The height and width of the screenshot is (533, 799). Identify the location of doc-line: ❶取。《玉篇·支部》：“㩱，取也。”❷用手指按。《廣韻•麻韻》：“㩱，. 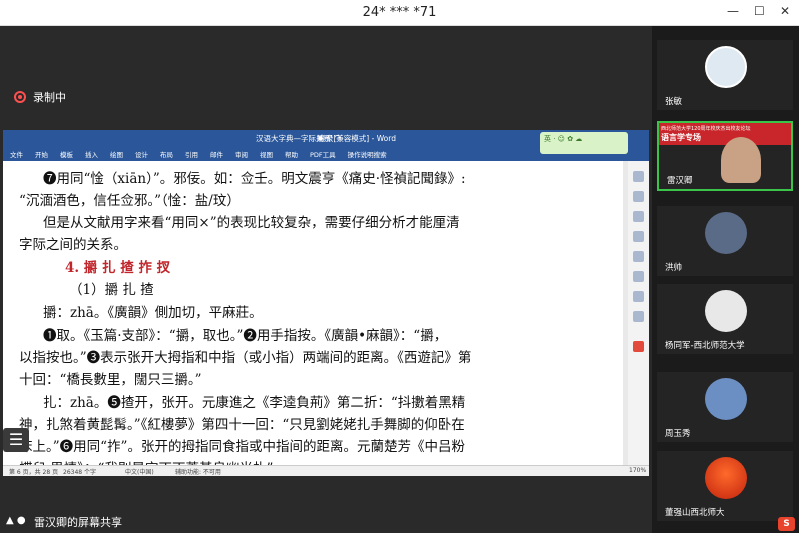
(245, 336).